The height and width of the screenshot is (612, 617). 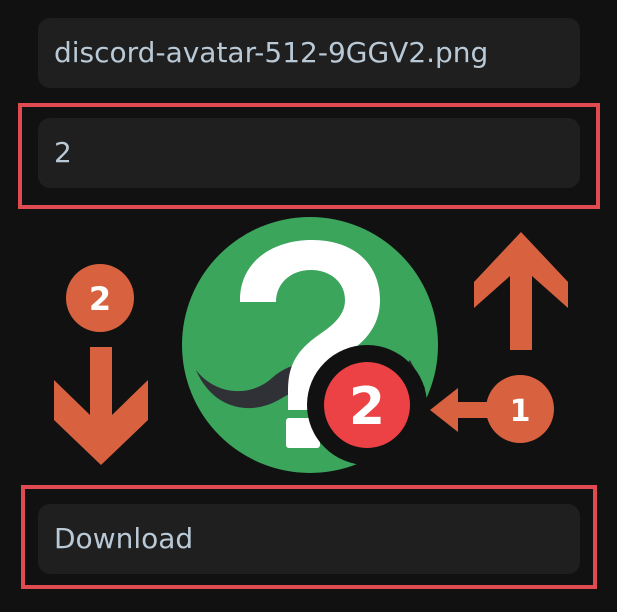 What do you see at coordinates (461, 410) in the screenshot?
I see `arrow-left-icon` at bounding box center [461, 410].